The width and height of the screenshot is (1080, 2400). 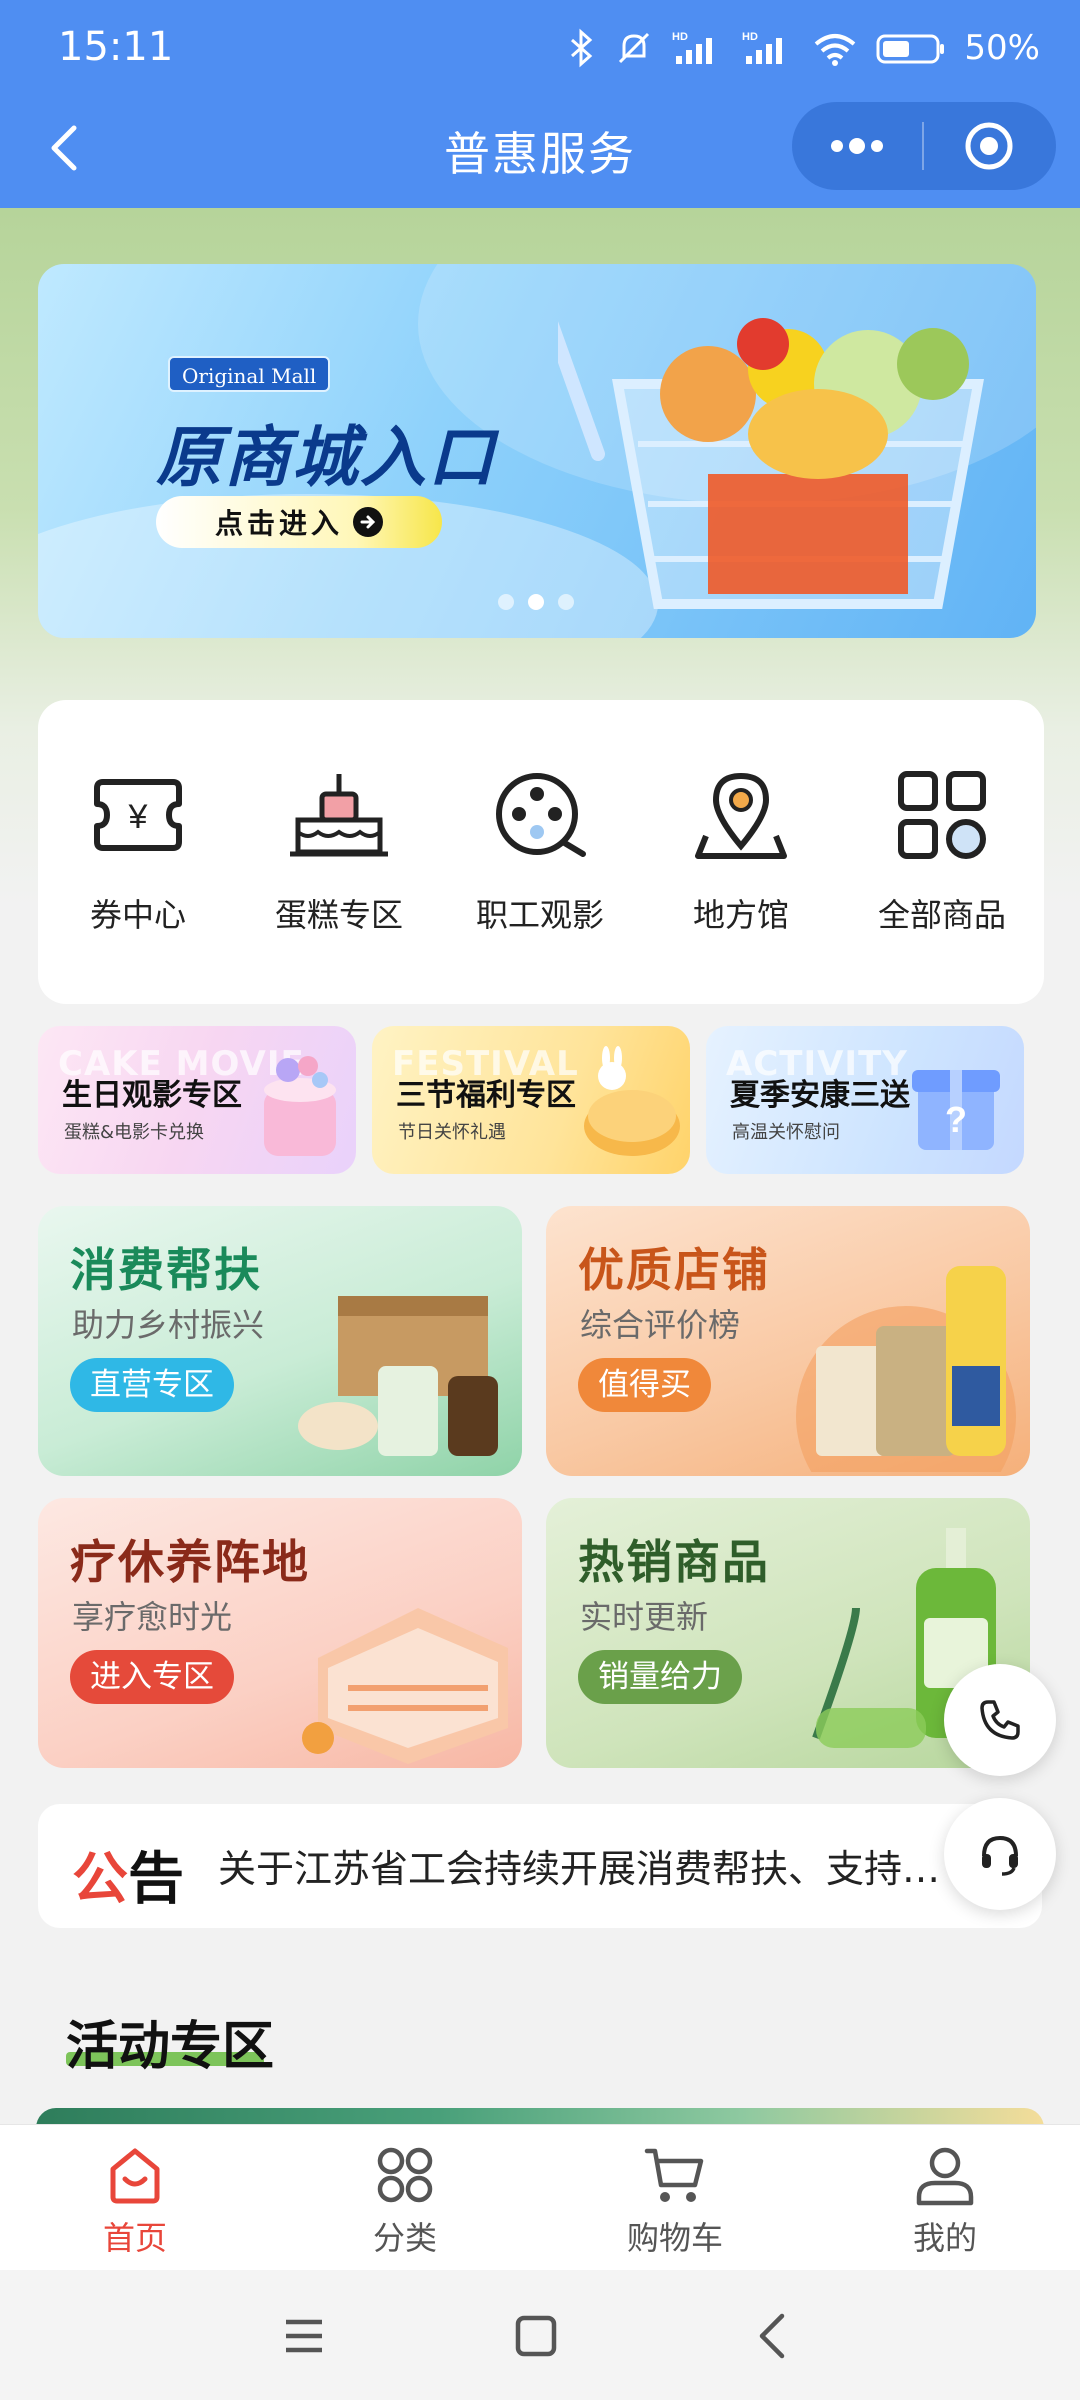 I want to click on mini-program-capsule, so click(x=924, y=146).